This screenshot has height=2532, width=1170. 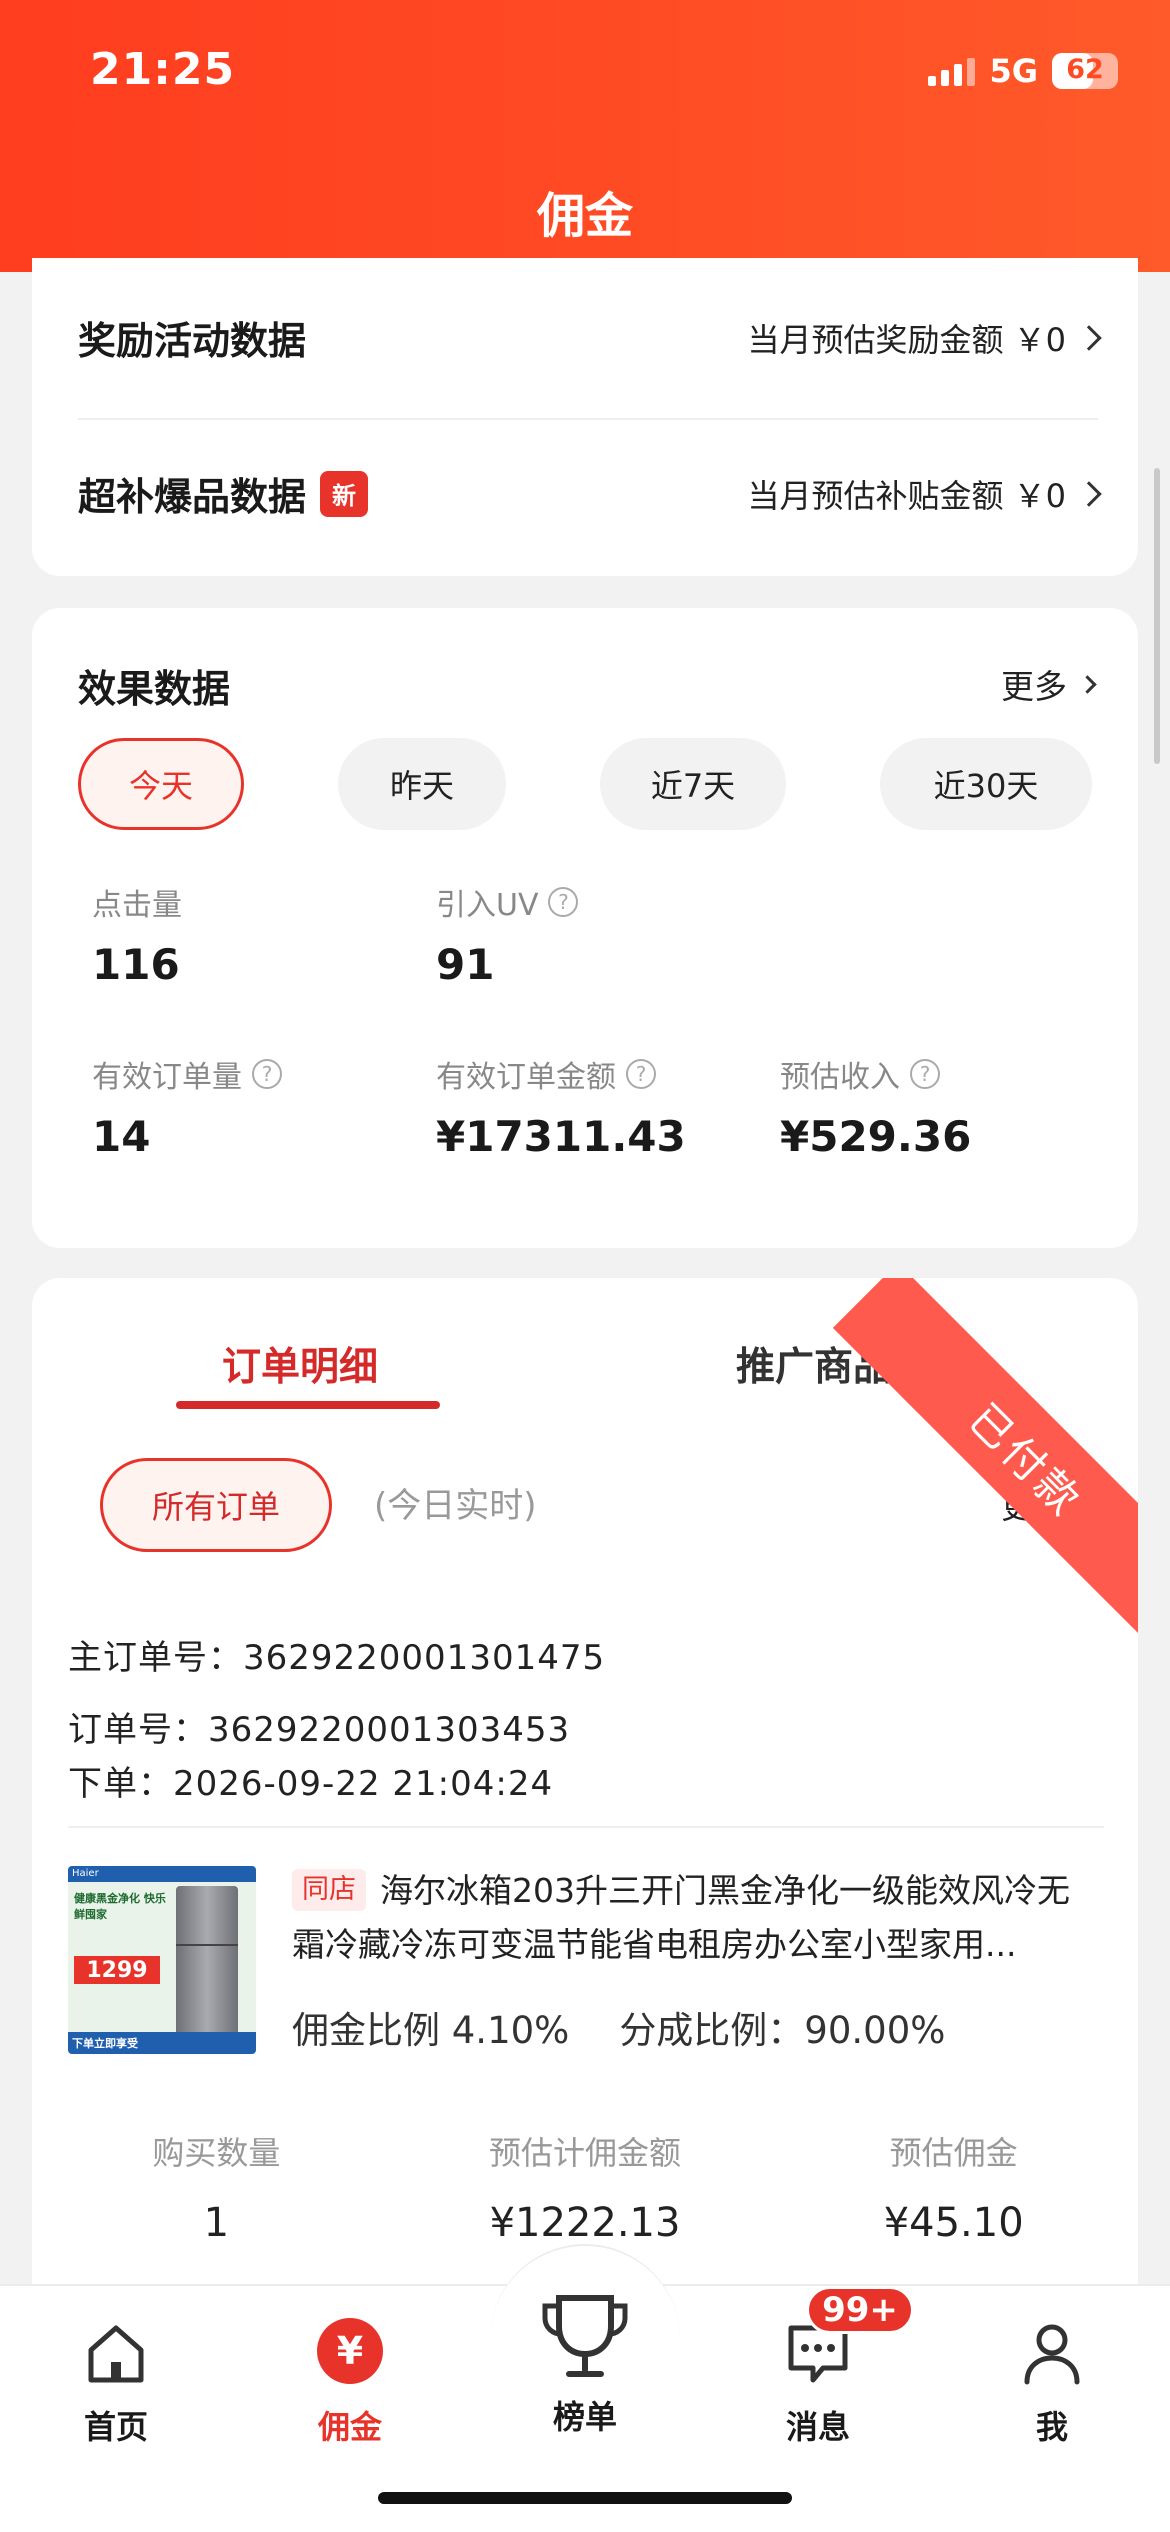 What do you see at coordinates (154, 689) in the screenshot?
I see `effect-title: 效果数据` at bounding box center [154, 689].